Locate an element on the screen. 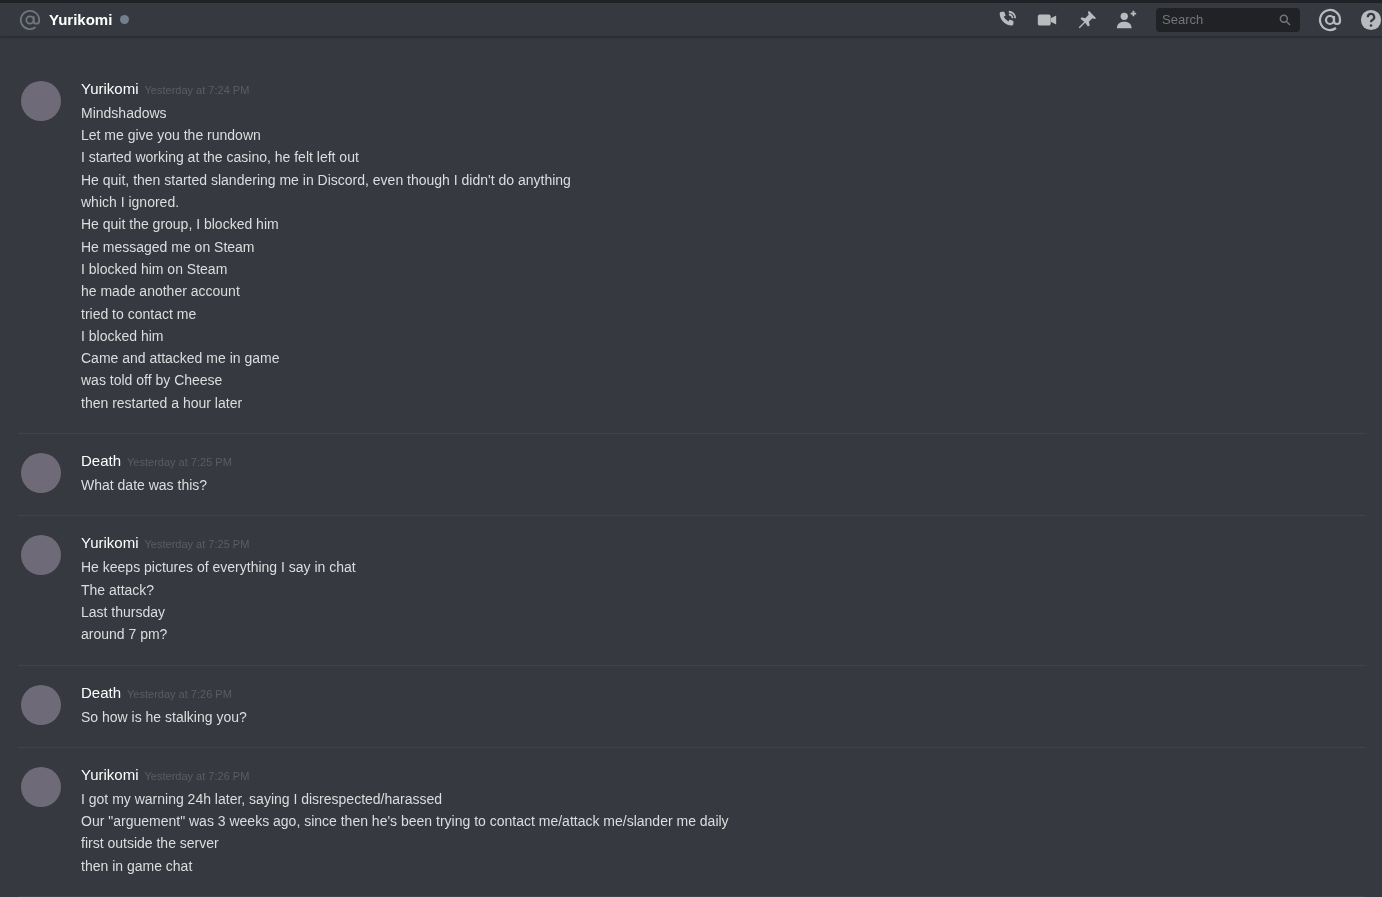 This screenshot has height=897, width=1382. channel-name: Yurikomi is located at coordinates (81, 20).